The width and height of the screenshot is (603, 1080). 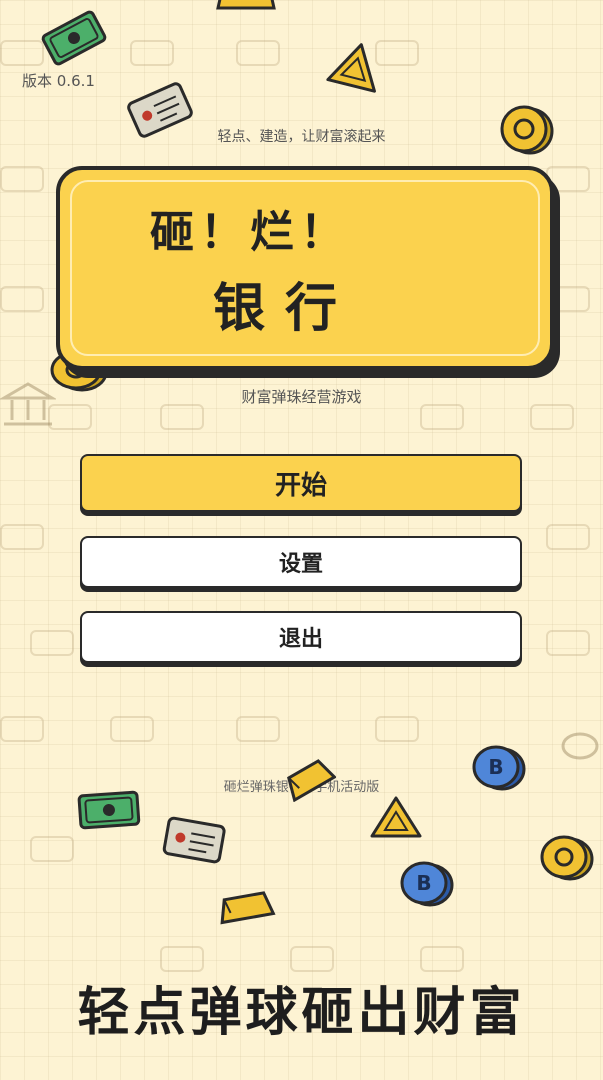 What do you see at coordinates (284, 309) in the screenshot?
I see `game-title-line2: 银行` at bounding box center [284, 309].